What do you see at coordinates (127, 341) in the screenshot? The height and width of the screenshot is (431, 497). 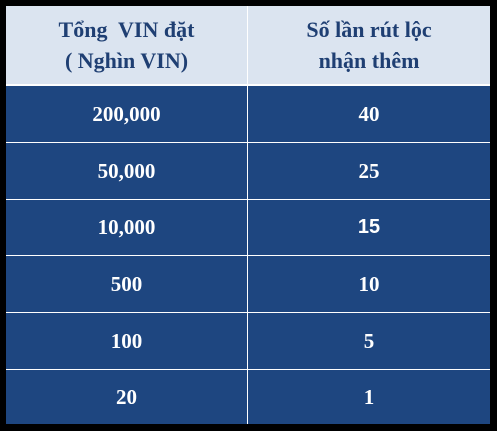 I see `table-cell-total-vin: 100` at bounding box center [127, 341].